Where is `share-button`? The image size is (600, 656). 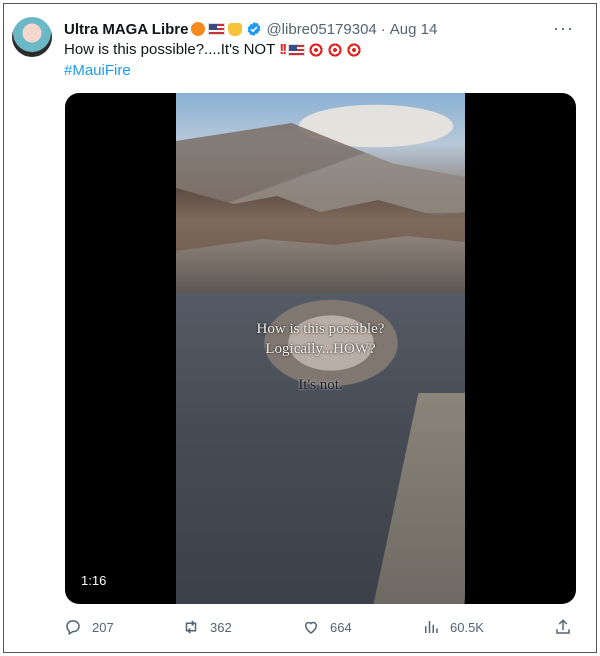
share-button is located at coordinates (563, 627).